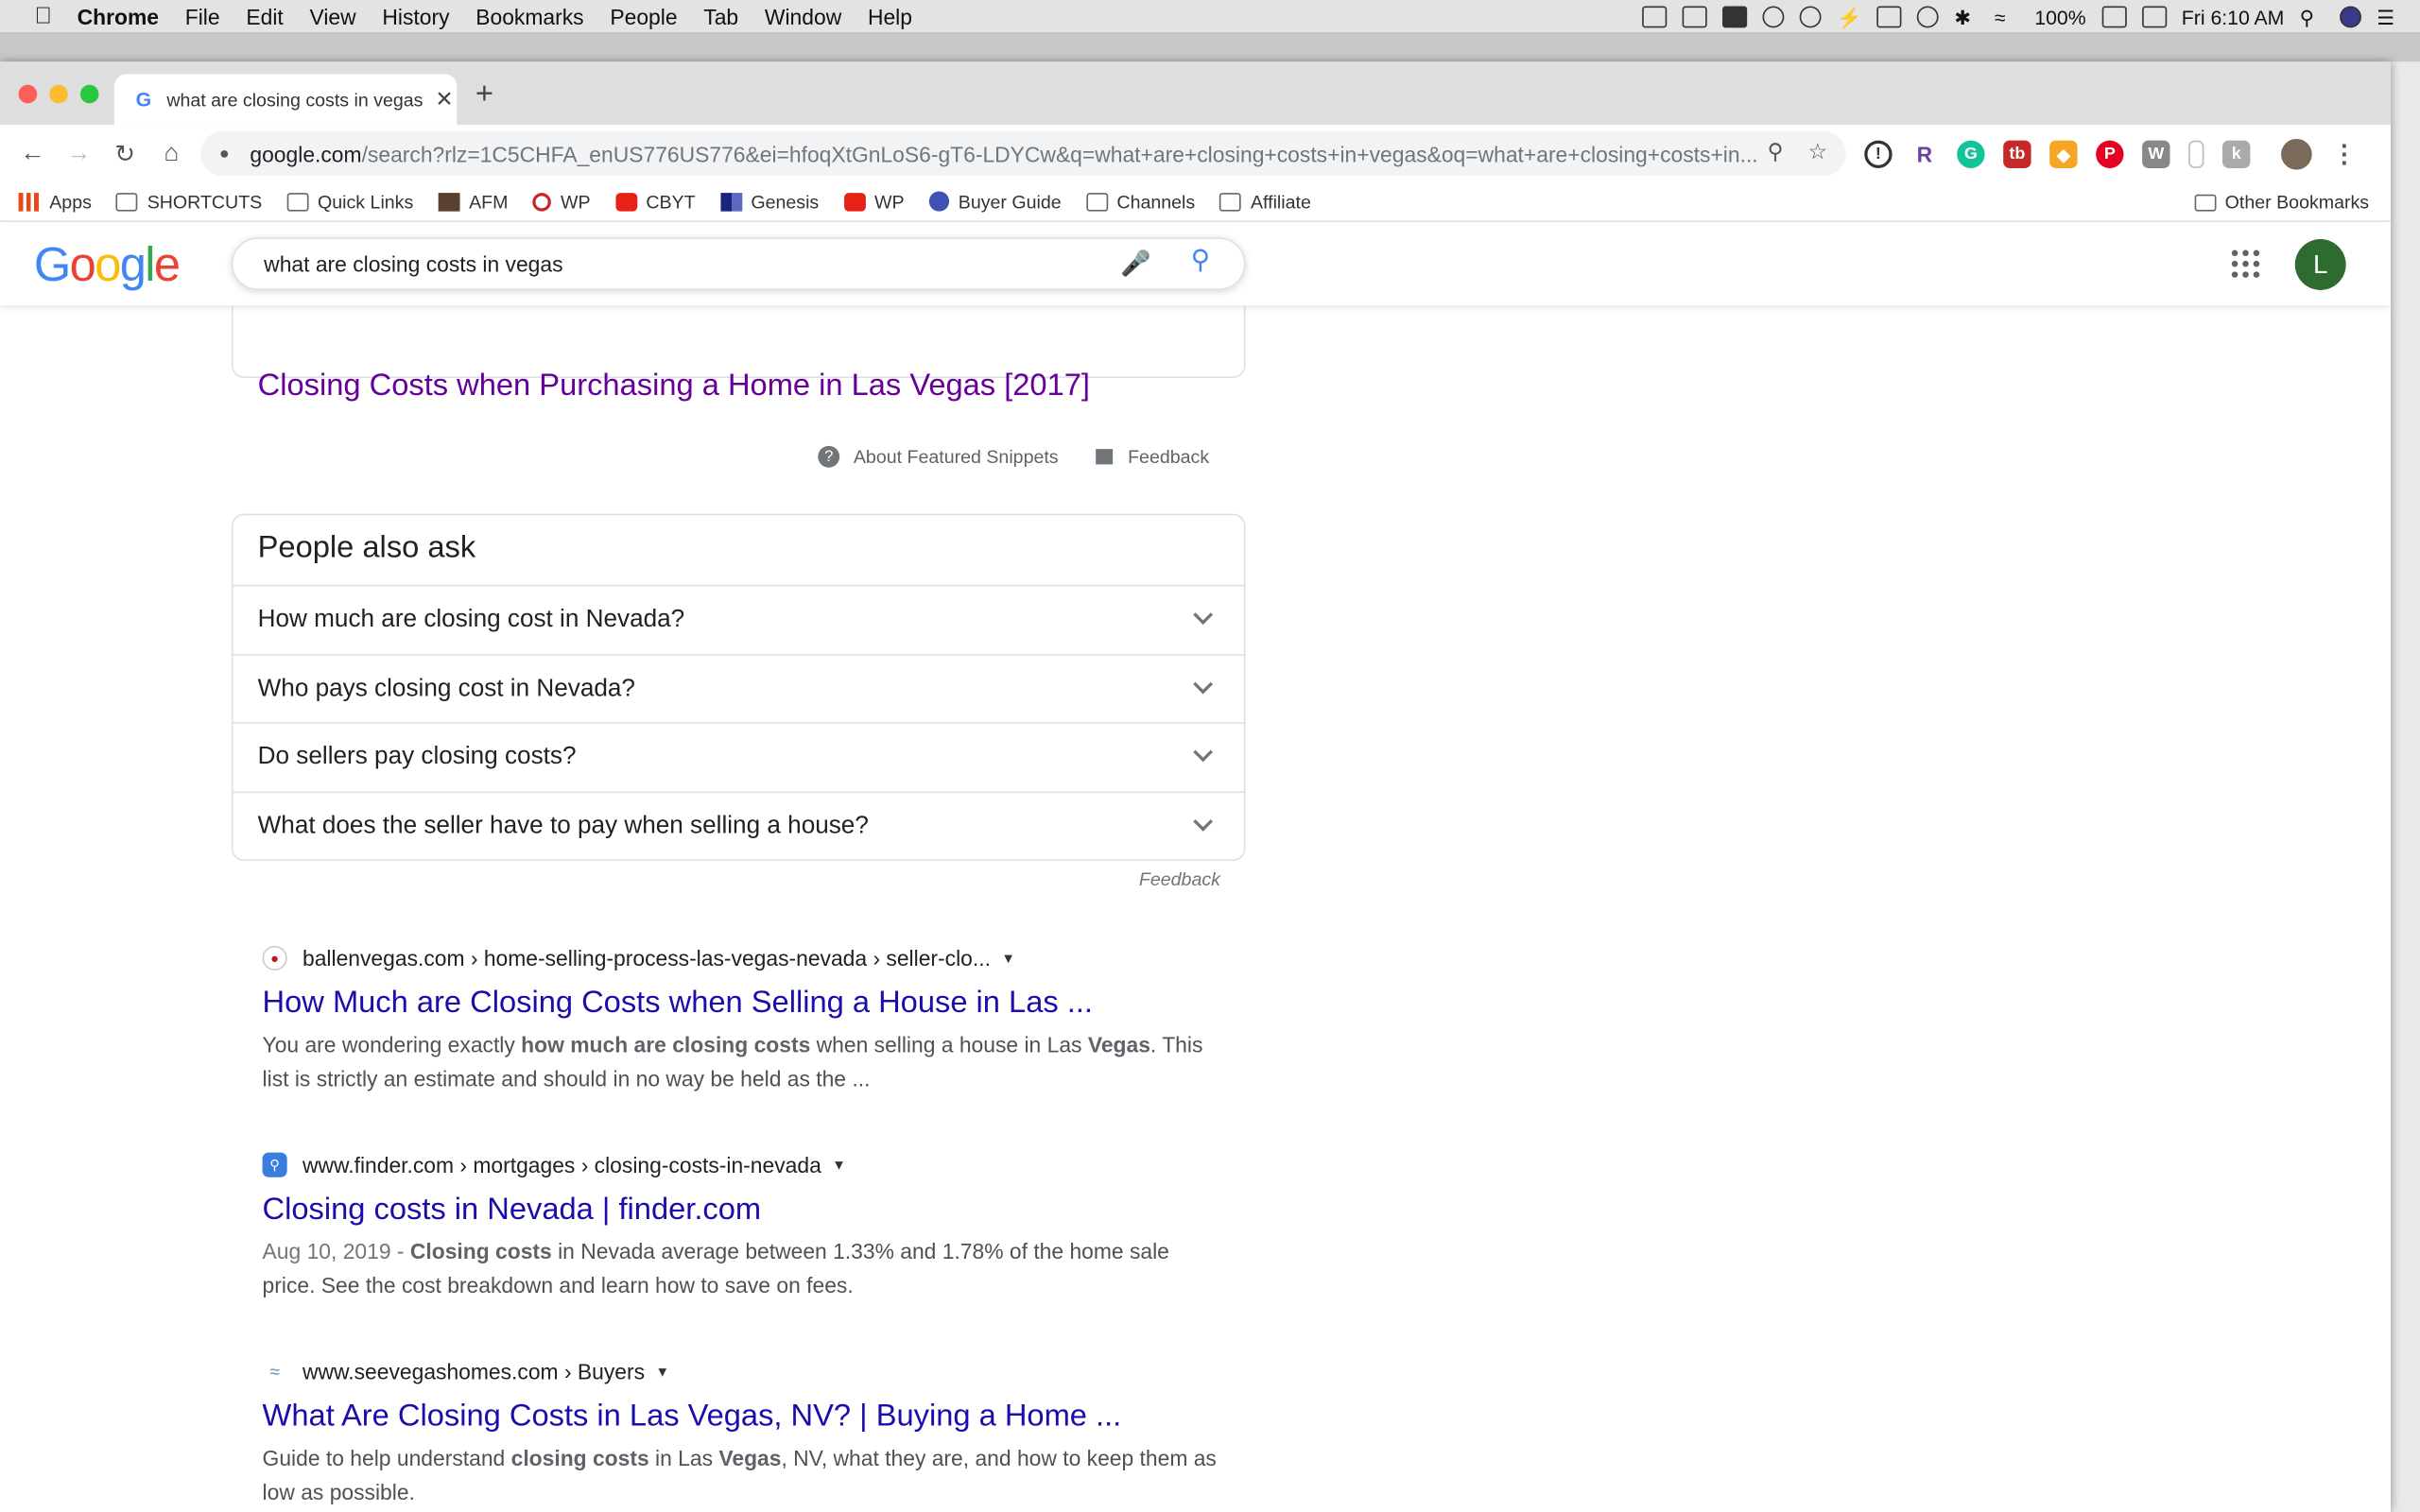  I want to click on menu-history: History, so click(415, 16).